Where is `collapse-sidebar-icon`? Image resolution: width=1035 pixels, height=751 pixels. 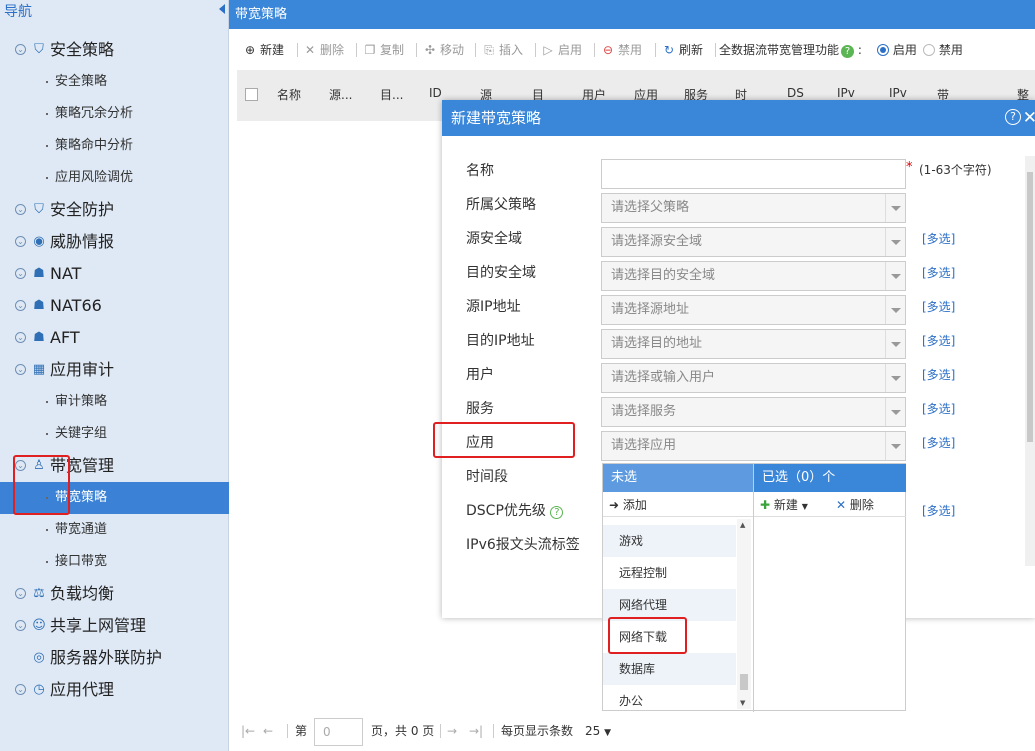 collapse-sidebar-icon is located at coordinates (222, 9).